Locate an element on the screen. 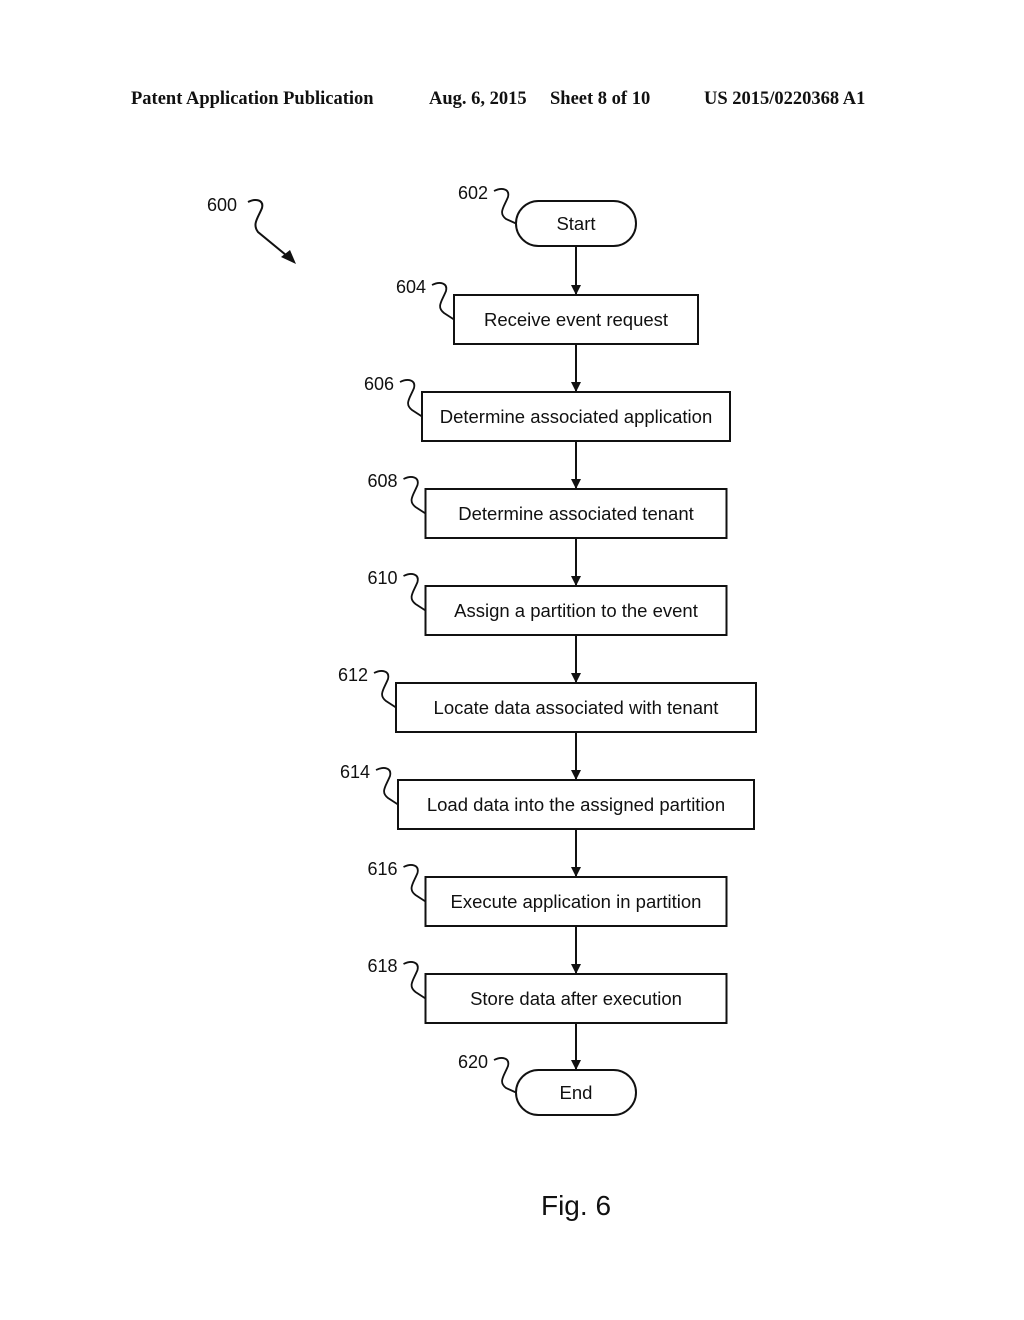 This screenshot has width=1024, height=1320. node-label: Determine associated tenant is located at coordinates (576, 513).